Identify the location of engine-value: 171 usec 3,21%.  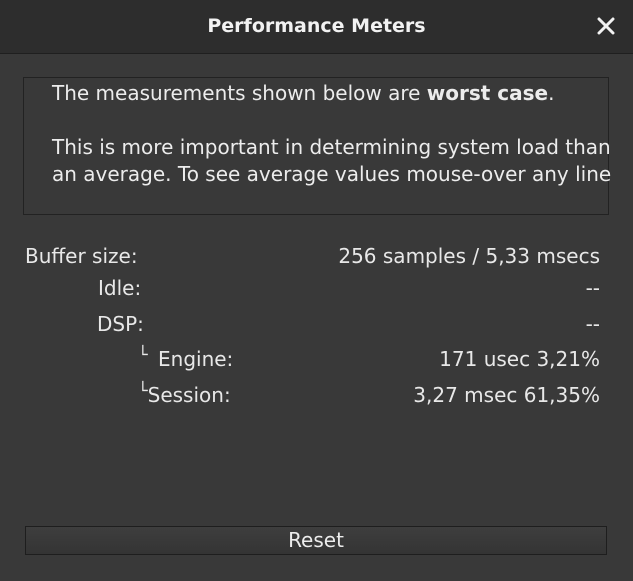
(519, 359).